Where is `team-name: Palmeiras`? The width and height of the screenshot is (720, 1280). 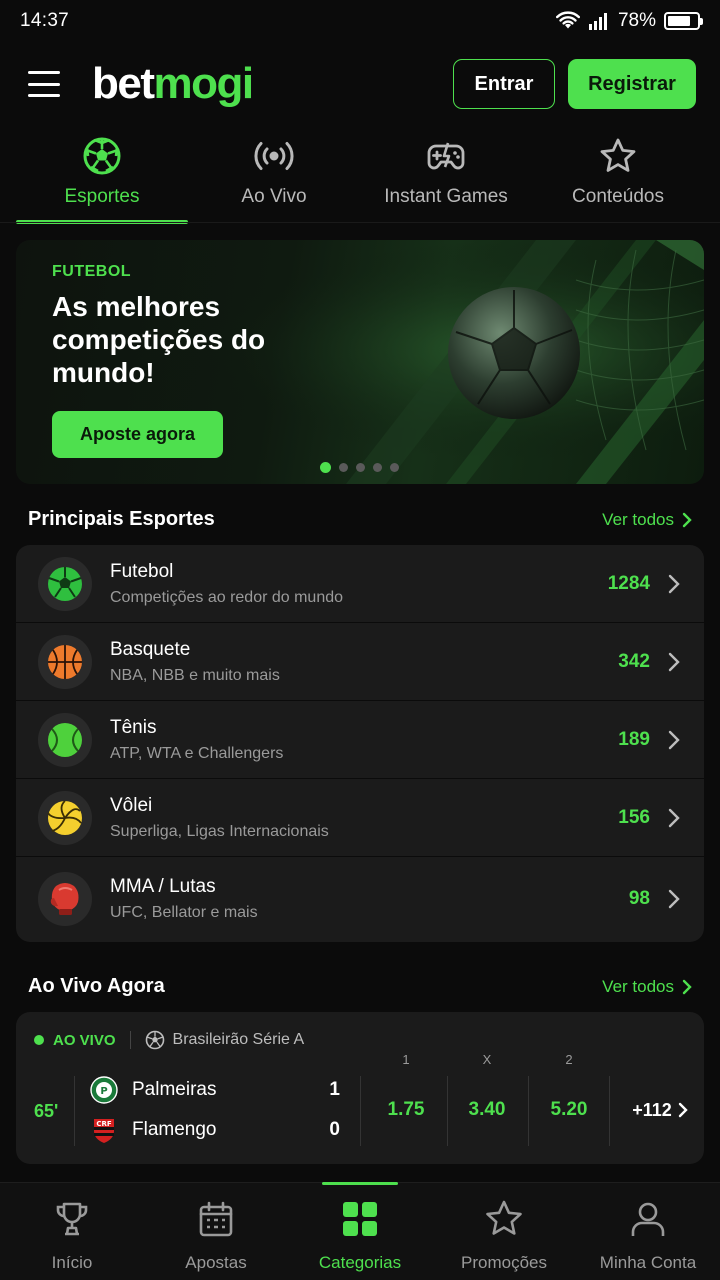 team-name: Palmeiras is located at coordinates (174, 1089).